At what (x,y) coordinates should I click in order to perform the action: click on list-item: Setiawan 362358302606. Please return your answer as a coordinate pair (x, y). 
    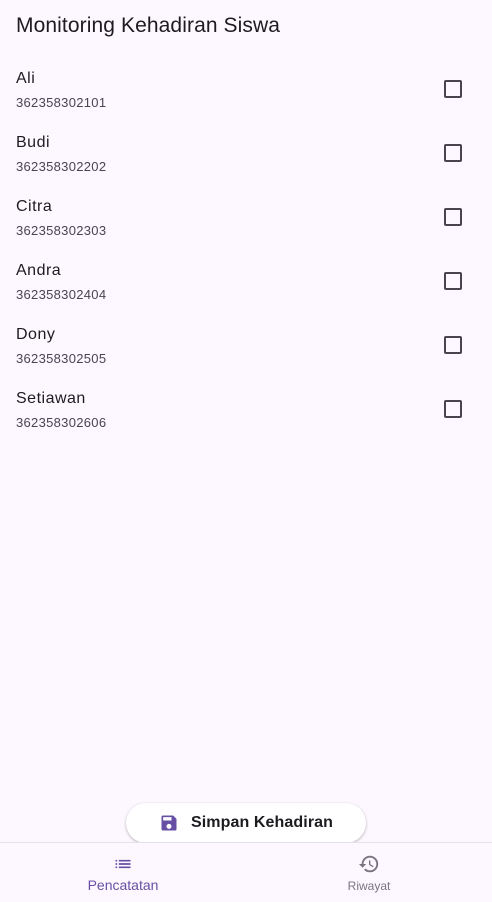
    Looking at the image, I should click on (246, 408).